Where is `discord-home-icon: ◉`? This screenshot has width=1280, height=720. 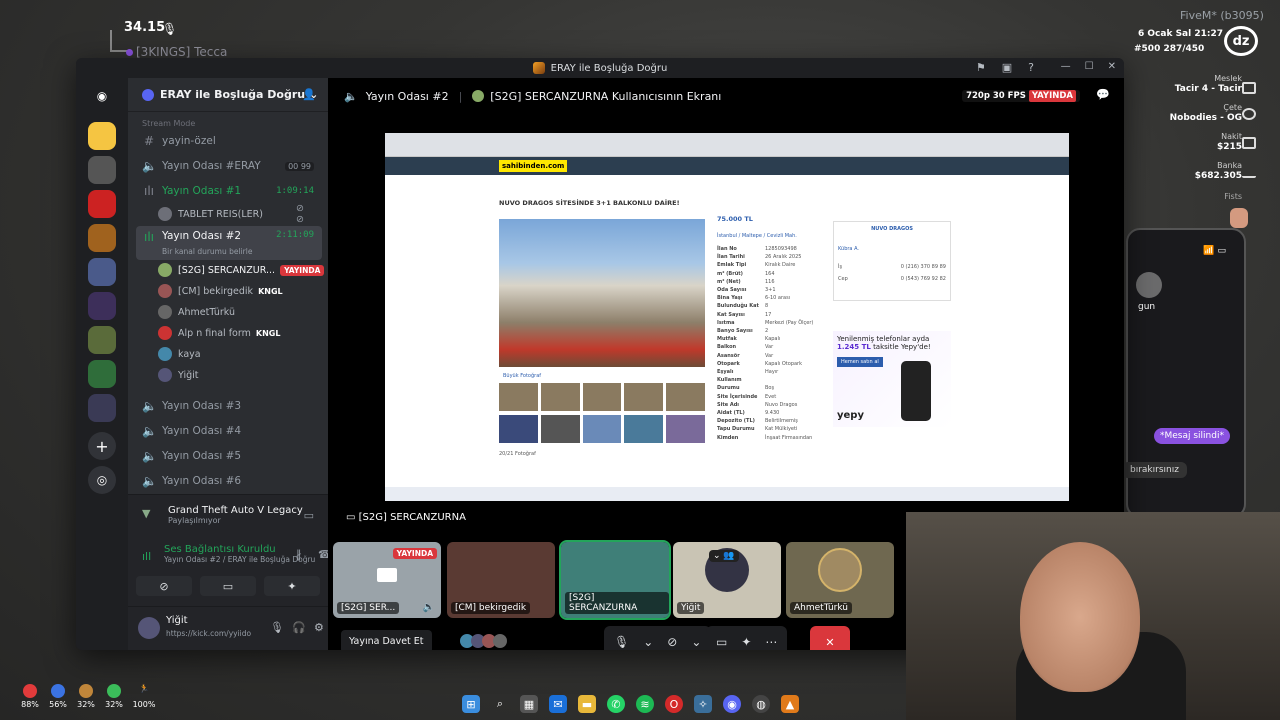 discord-home-icon: ◉ is located at coordinates (102, 96).